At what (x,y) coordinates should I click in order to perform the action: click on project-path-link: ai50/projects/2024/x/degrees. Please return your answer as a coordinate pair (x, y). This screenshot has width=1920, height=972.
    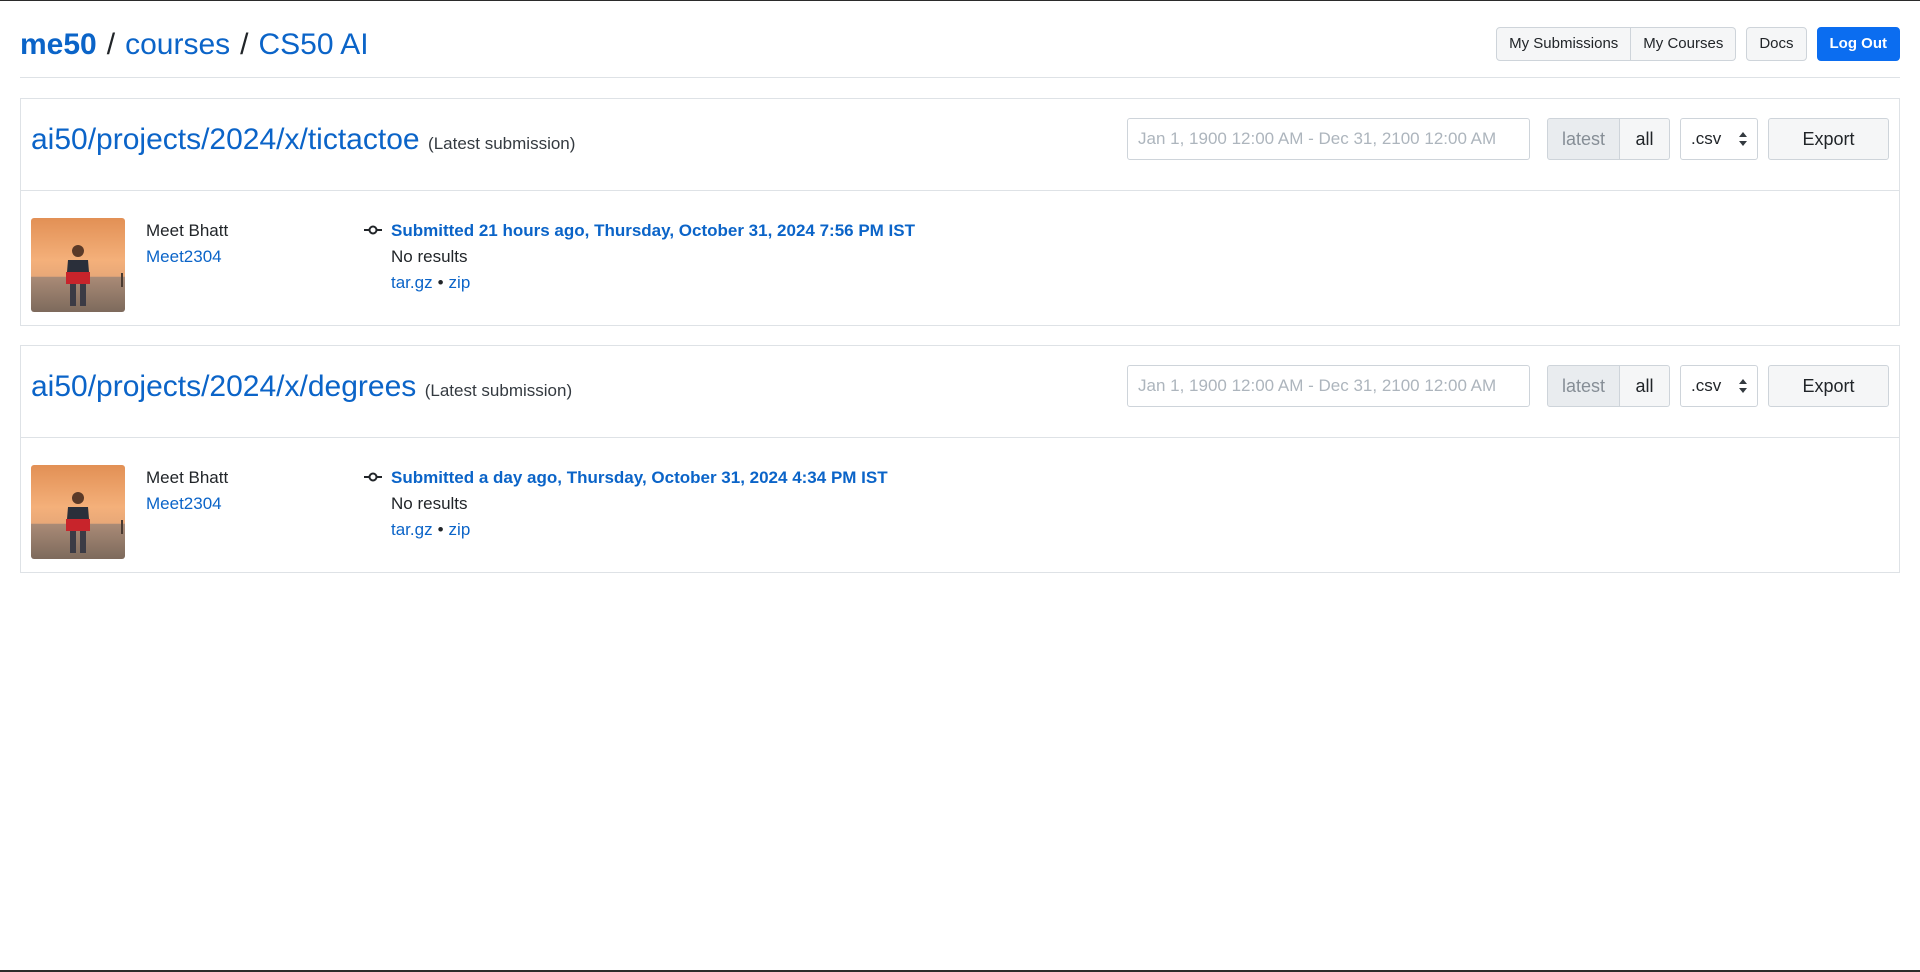
    Looking at the image, I should click on (223, 386).